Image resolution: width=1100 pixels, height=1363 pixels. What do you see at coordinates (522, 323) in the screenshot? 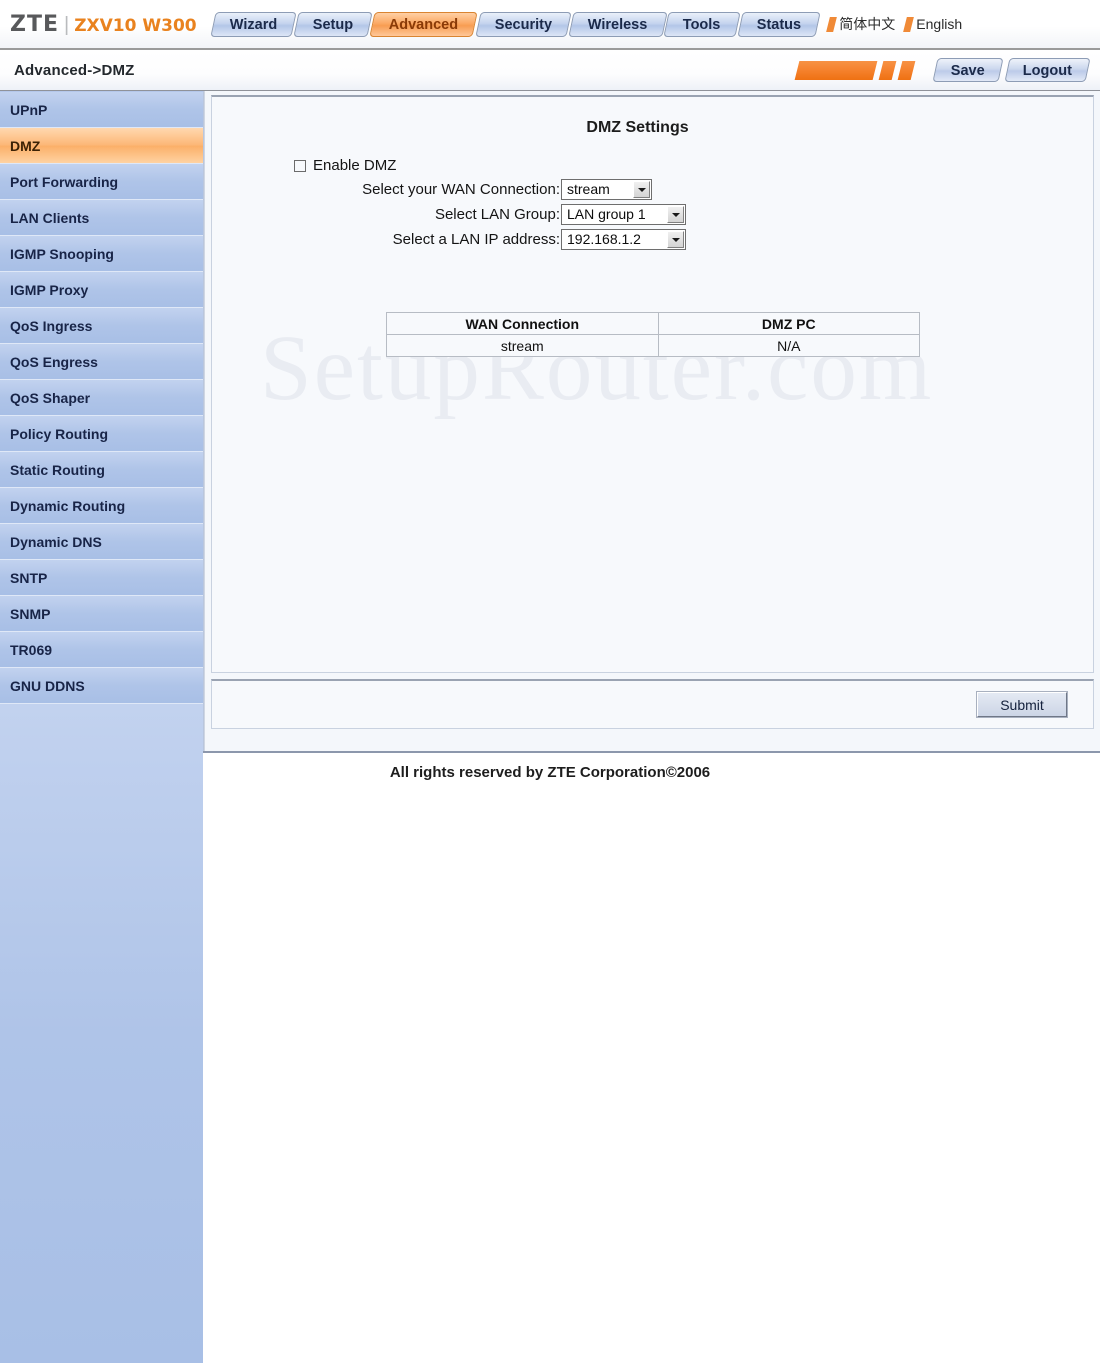
I see `column-header-wan-connection: WAN Connection` at bounding box center [522, 323].